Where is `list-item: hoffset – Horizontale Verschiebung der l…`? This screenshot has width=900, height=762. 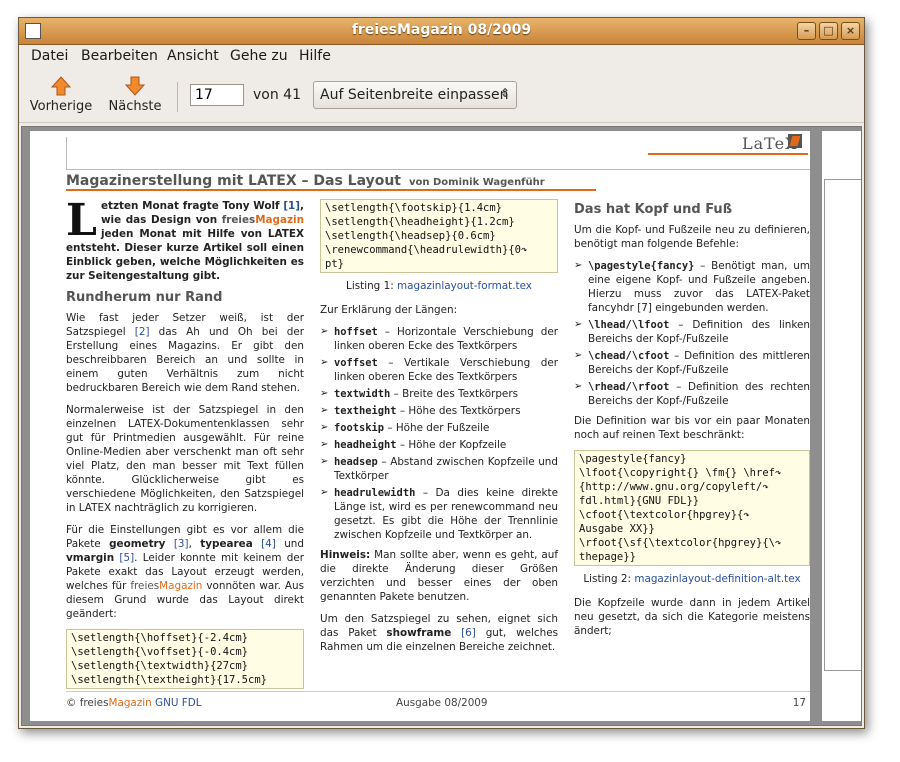 list-item: hoffset – Horizontale Verschiebung der l… is located at coordinates (439, 339).